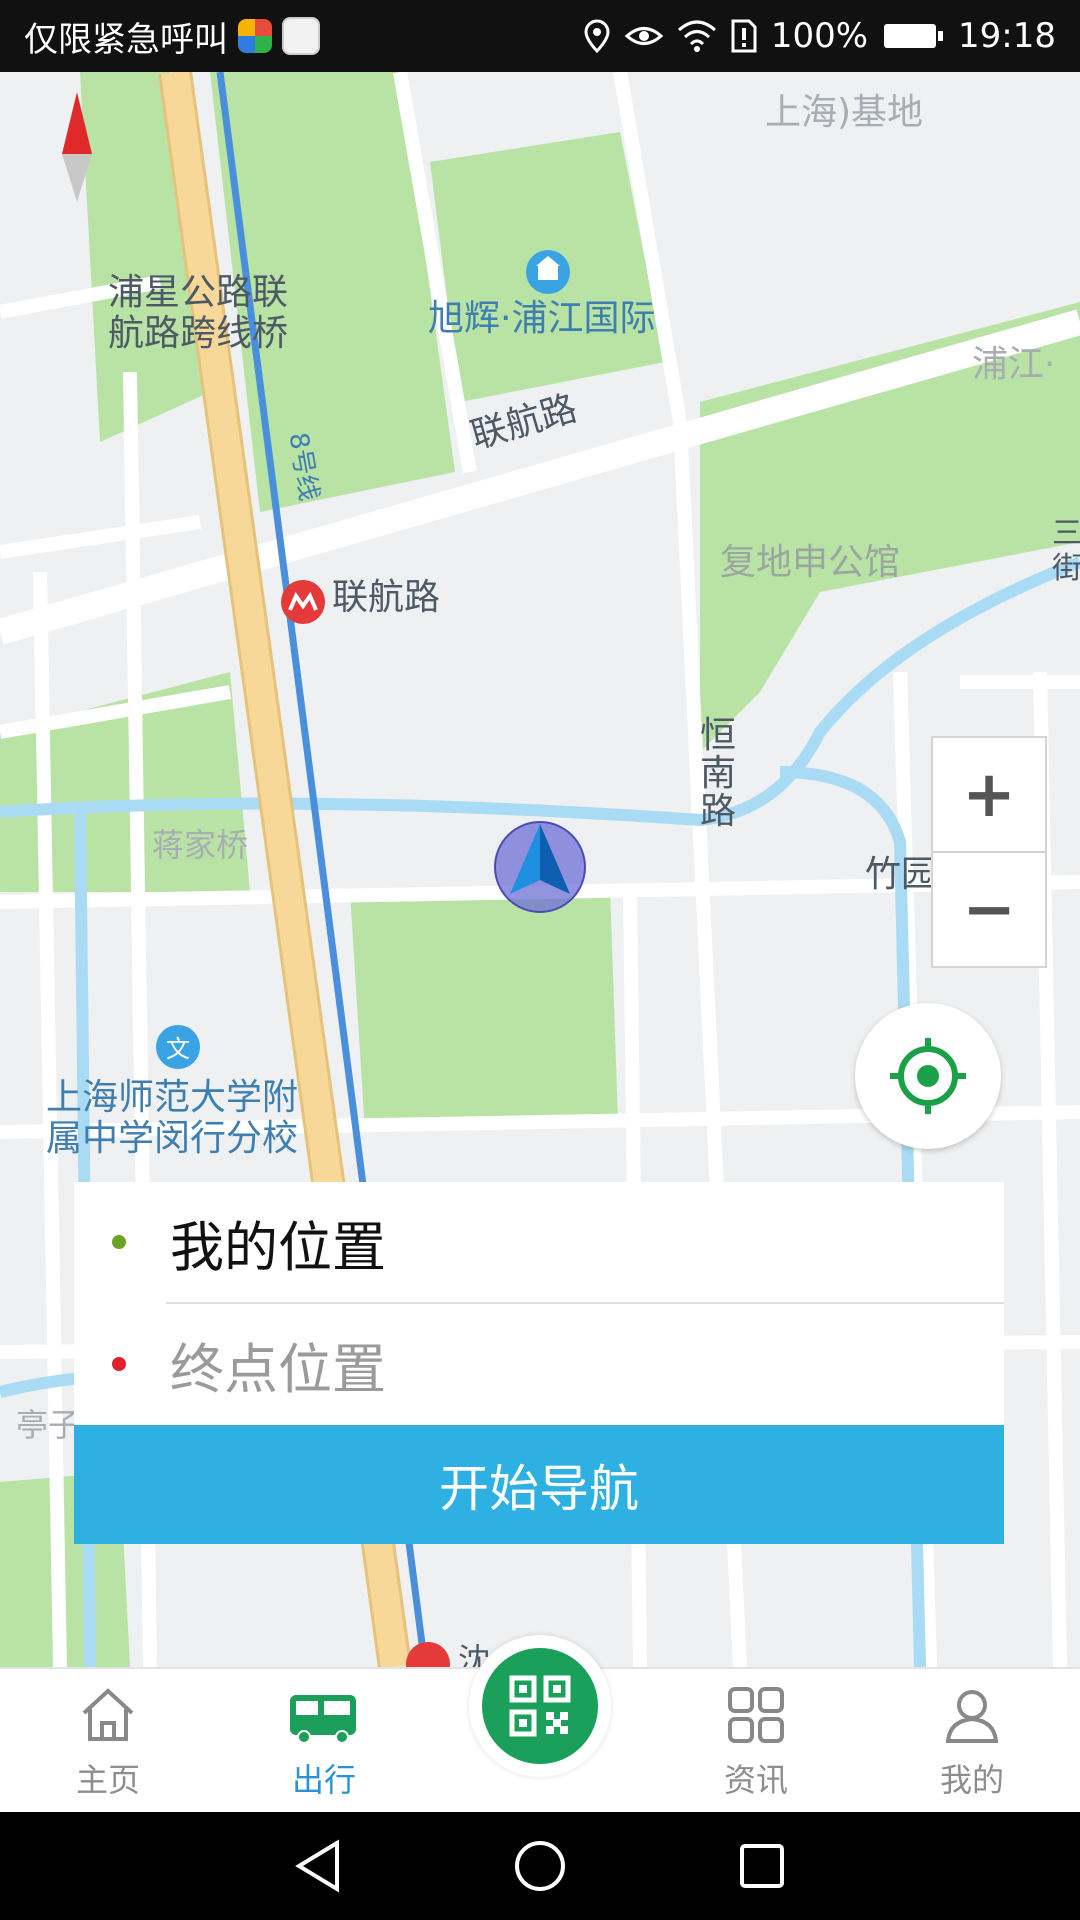  What do you see at coordinates (539, 1242) in the screenshot?
I see `origin-field: 我的位置` at bounding box center [539, 1242].